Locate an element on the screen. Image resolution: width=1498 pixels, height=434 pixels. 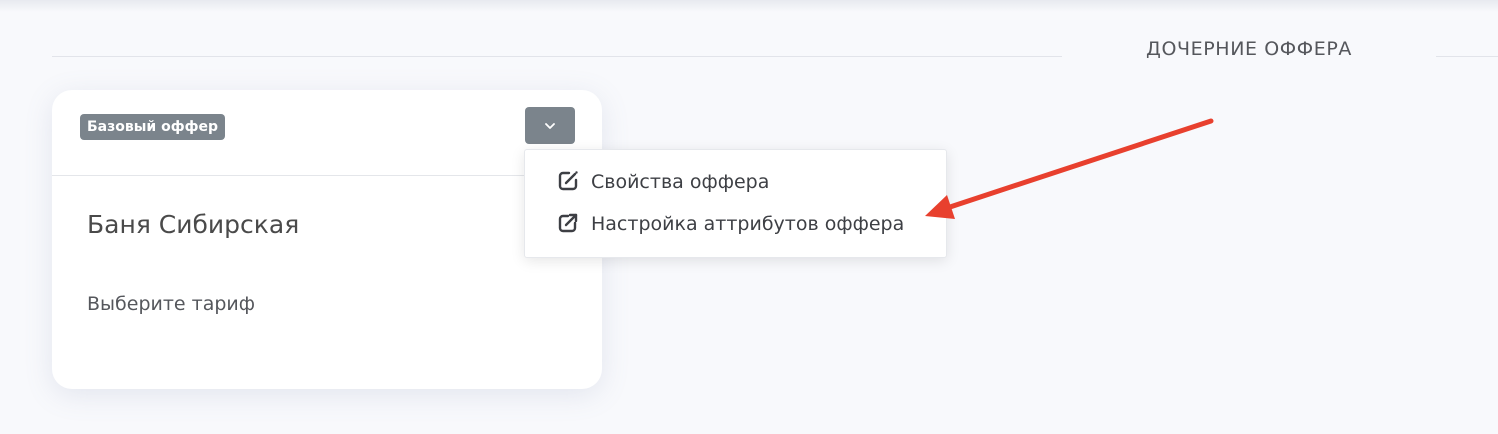
menu-item-attribute-settings: Настройка аттрибутов оффера is located at coordinates (735, 225).